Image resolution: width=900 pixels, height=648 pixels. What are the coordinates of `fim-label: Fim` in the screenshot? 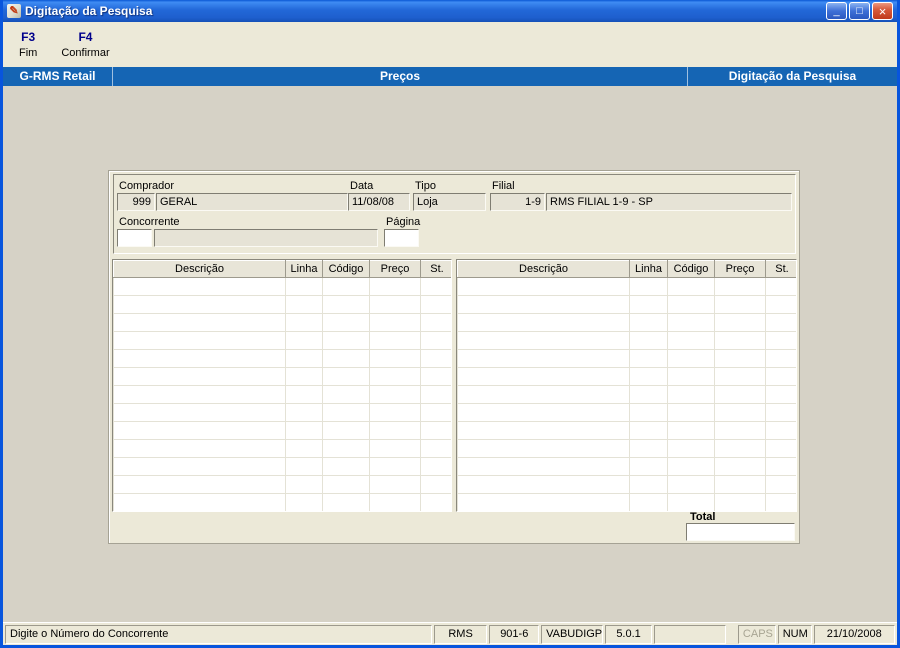 It's located at (28, 53).